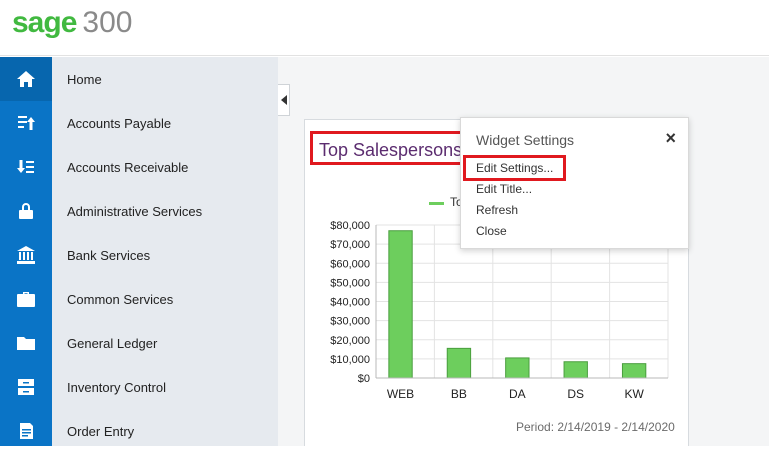  Describe the element at coordinates (575, 370) in the screenshot. I see `bar-ds` at that location.